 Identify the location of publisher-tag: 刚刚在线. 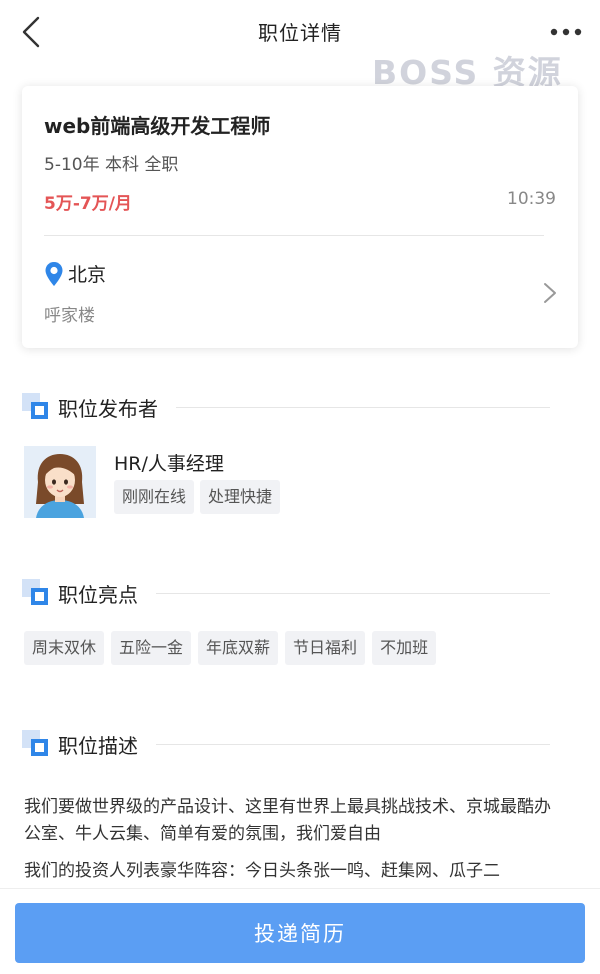
(154, 497).